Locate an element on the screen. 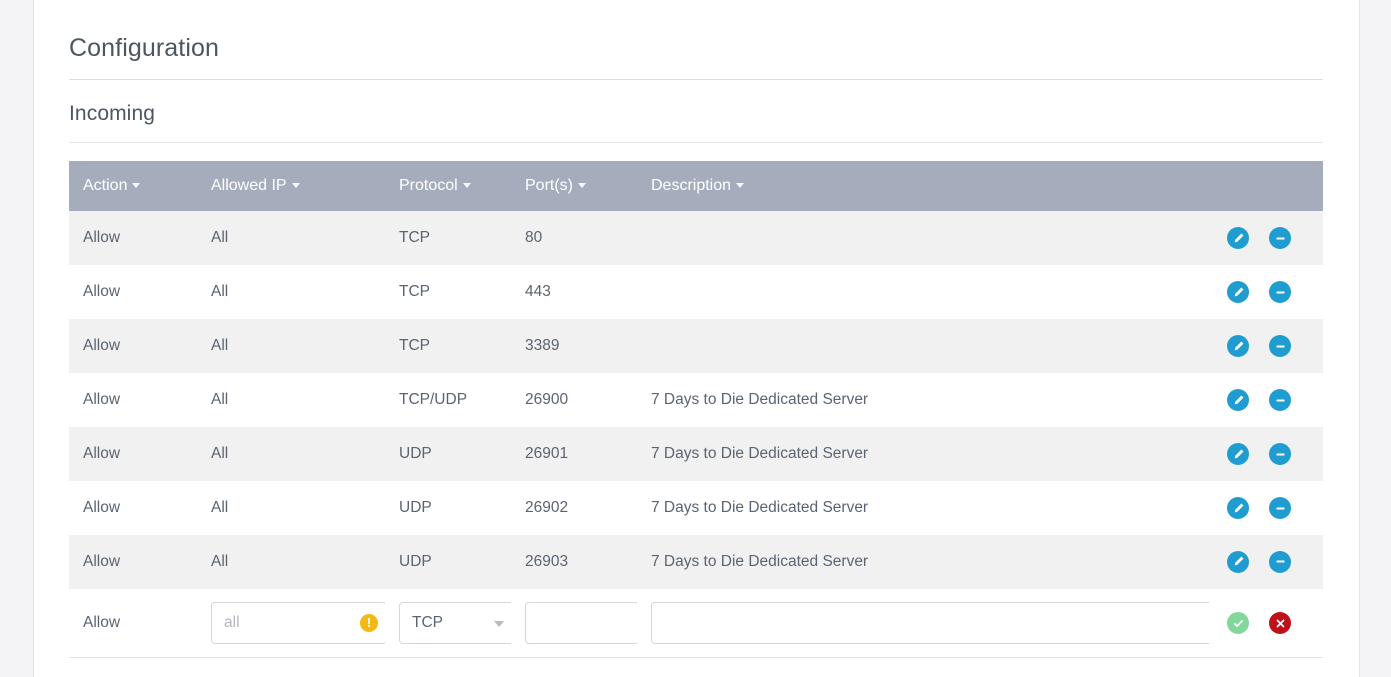 The width and height of the screenshot is (1391, 677). section-title-incoming: Incoming is located at coordinates (696, 111).